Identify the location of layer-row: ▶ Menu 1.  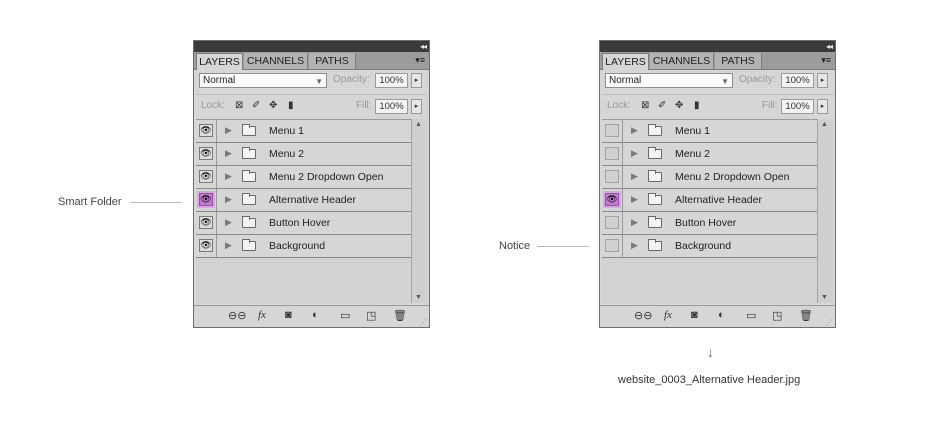
(710, 131).